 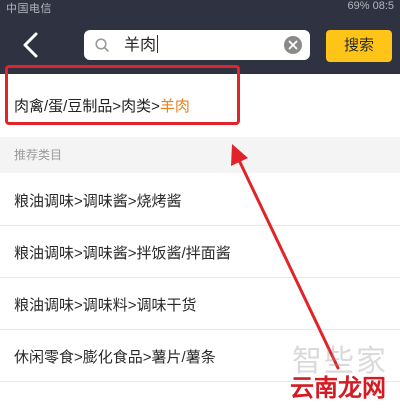 What do you see at coordinates (29, 9) in the screenshot?
I see `carrier-label: 中国电信` at bounding box center [29, 9].